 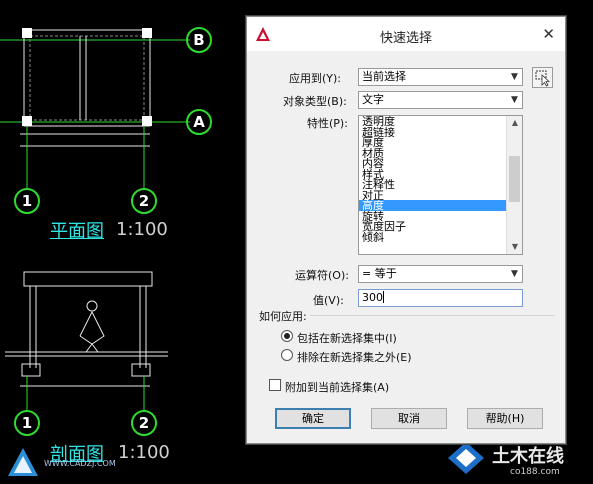 I want to click on radio-include, so click(x=287, y=336).